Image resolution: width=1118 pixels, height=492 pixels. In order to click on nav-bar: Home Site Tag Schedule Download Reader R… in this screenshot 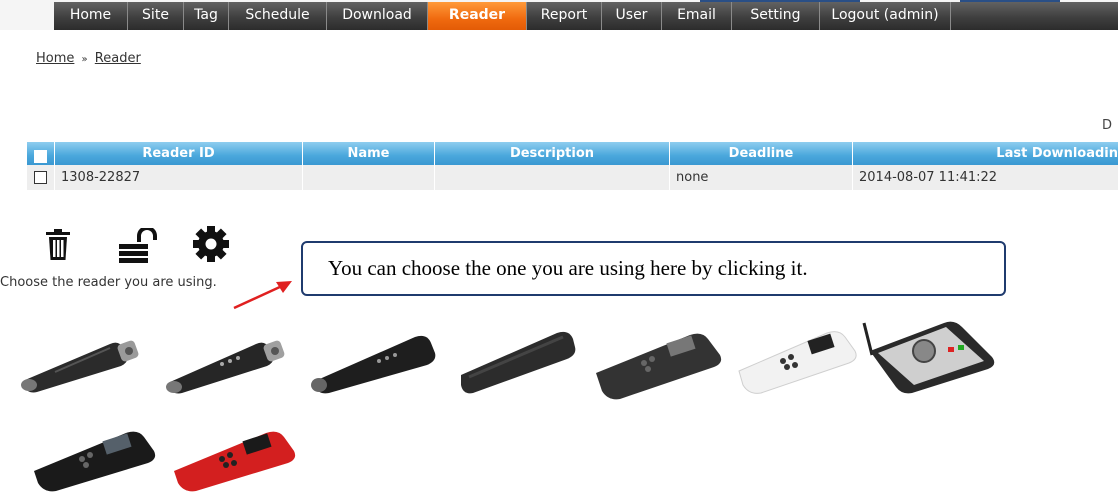, I will do `click(586, 16)`.